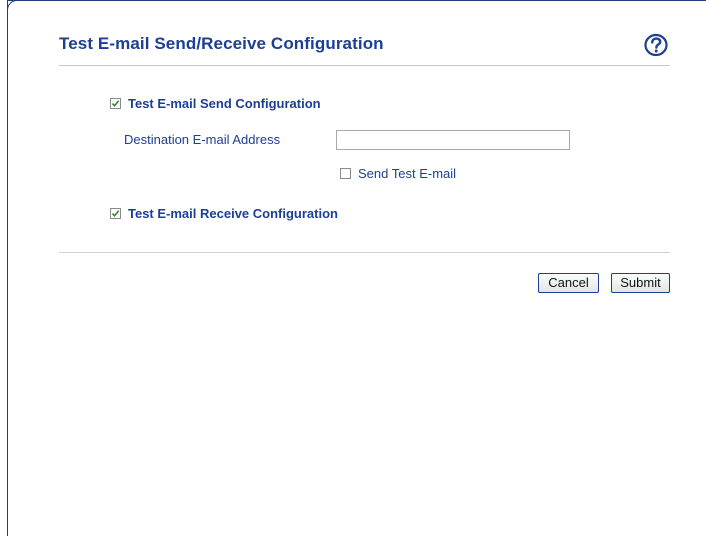  Describe the element at coordinates (656, 45) in the screenshot. I see `help-question-icon` at that location.